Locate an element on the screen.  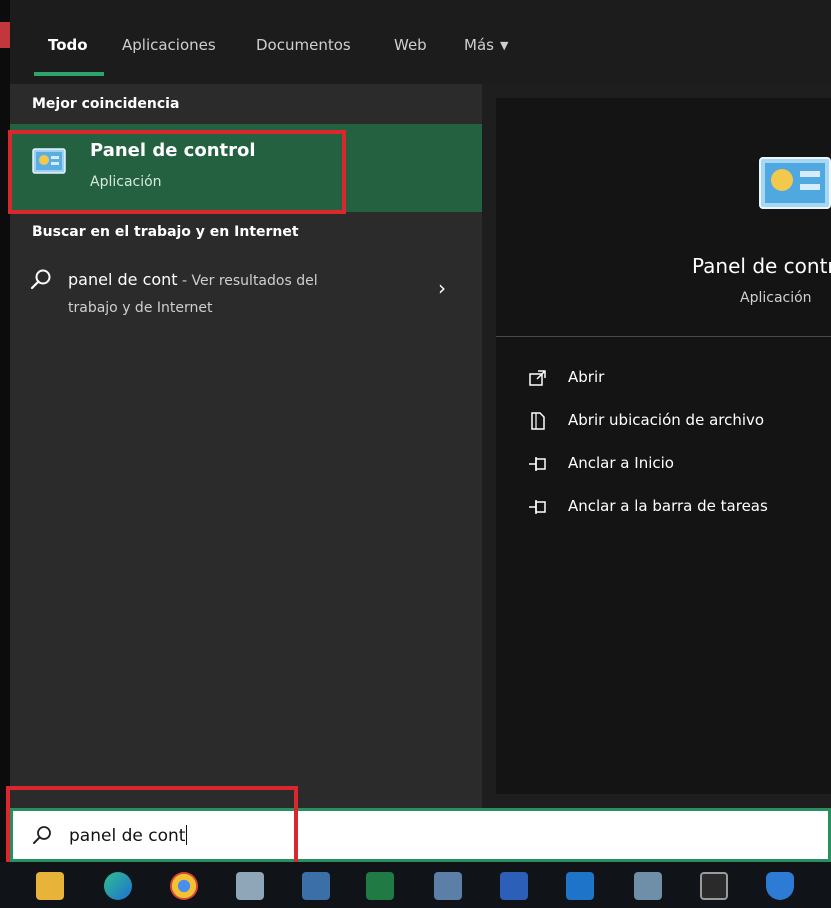
action-anclar-inicio-label: Anclar a Inicio is located at coordinates (621, 463).